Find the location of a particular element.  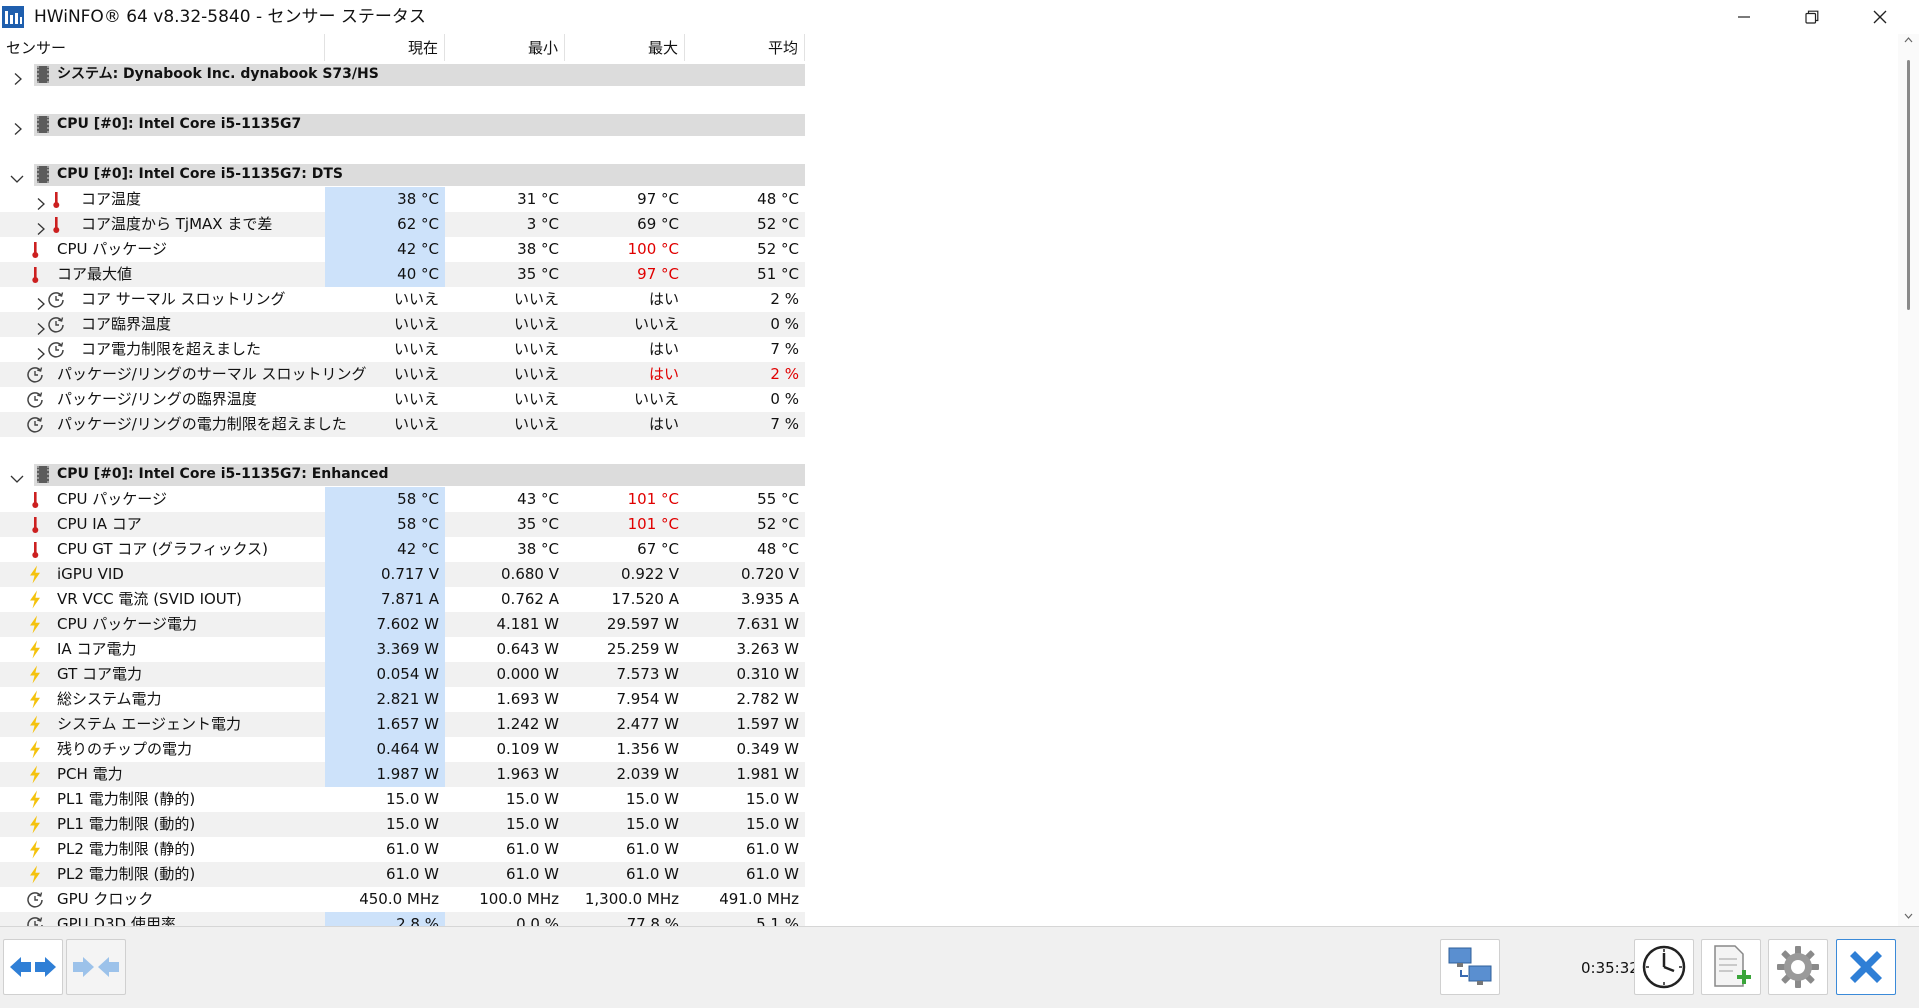

group-label: システム: Dynabook Inc. dynabook S73/HS is located at coordinates (218, 74).